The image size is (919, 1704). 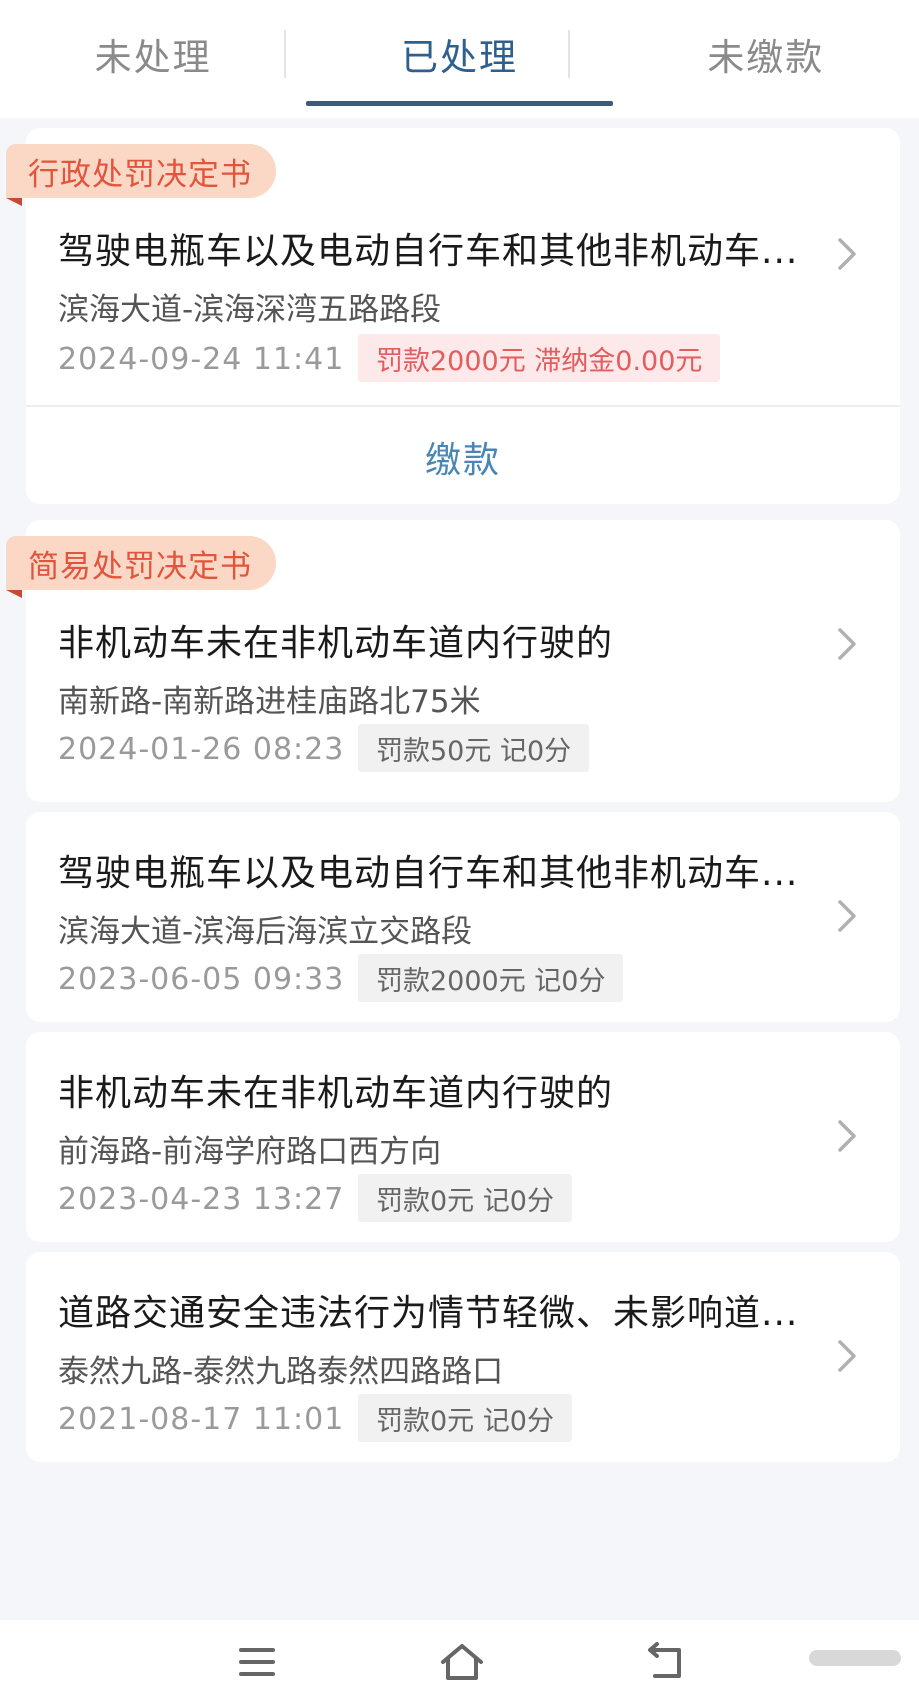 I want to click on tab-processed: 已处理, so click(x=459, y=59).